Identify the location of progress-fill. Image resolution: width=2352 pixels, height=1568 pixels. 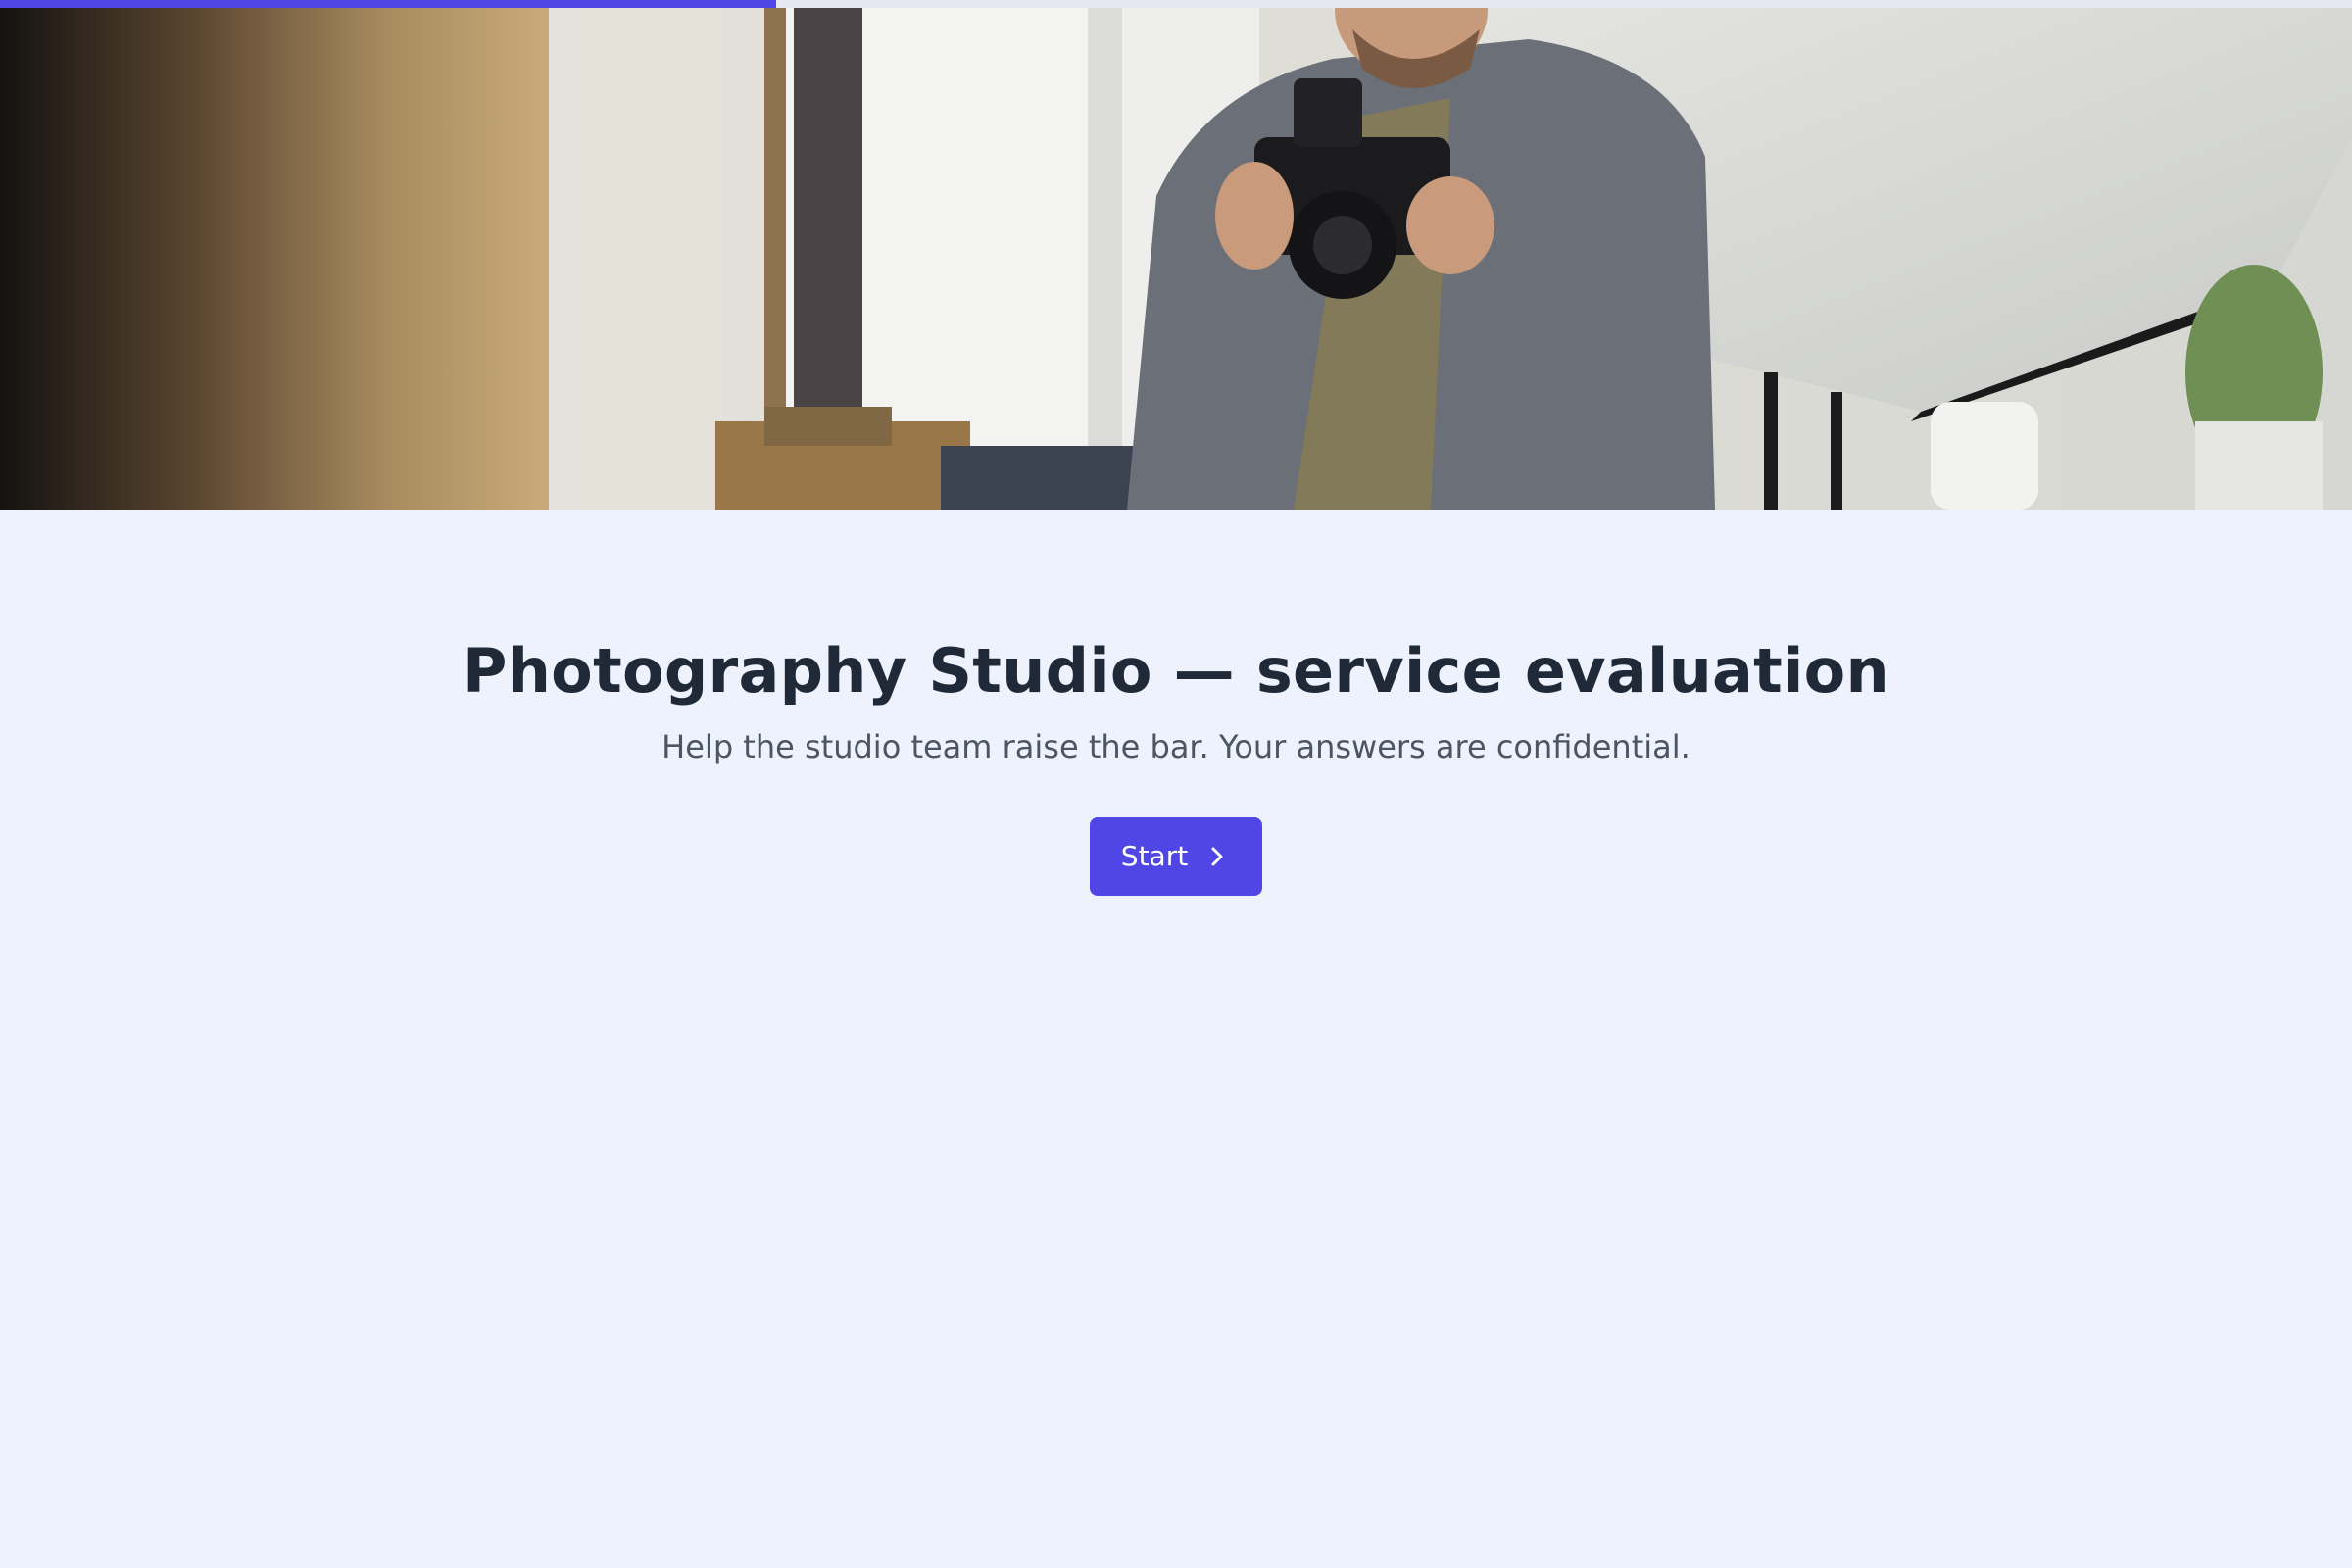
(388, 4).